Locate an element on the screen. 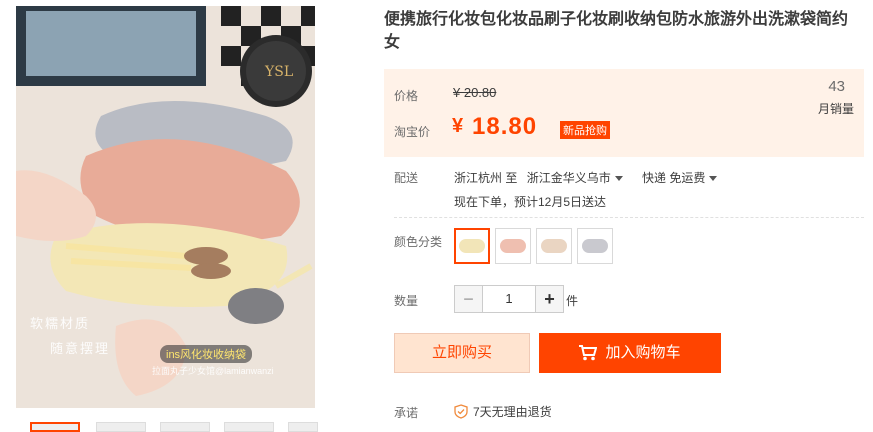 This screenshot has width=873, height=432. delivery-info: 浙江杭州 至 浙江金华义乌市 快递 免运费 is located at coordinates (586, 177).